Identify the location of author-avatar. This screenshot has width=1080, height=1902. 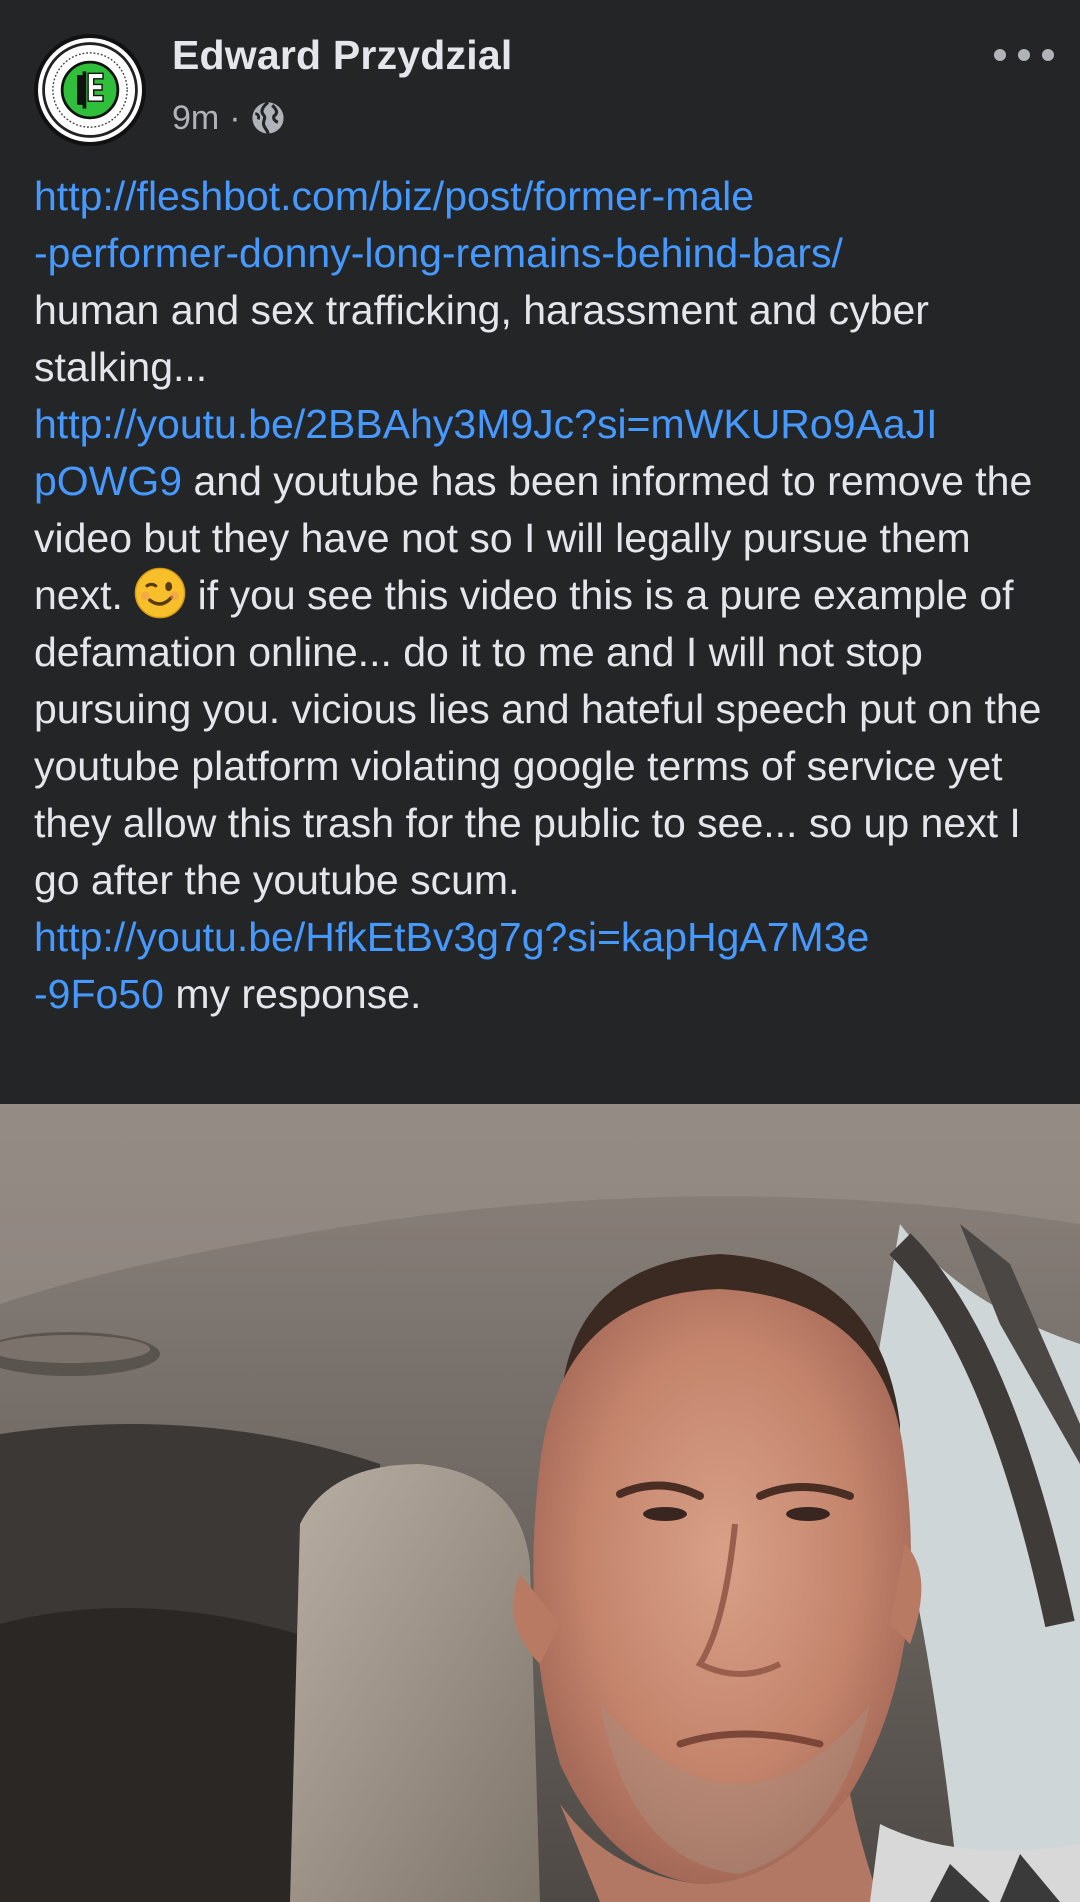
(90, 90).